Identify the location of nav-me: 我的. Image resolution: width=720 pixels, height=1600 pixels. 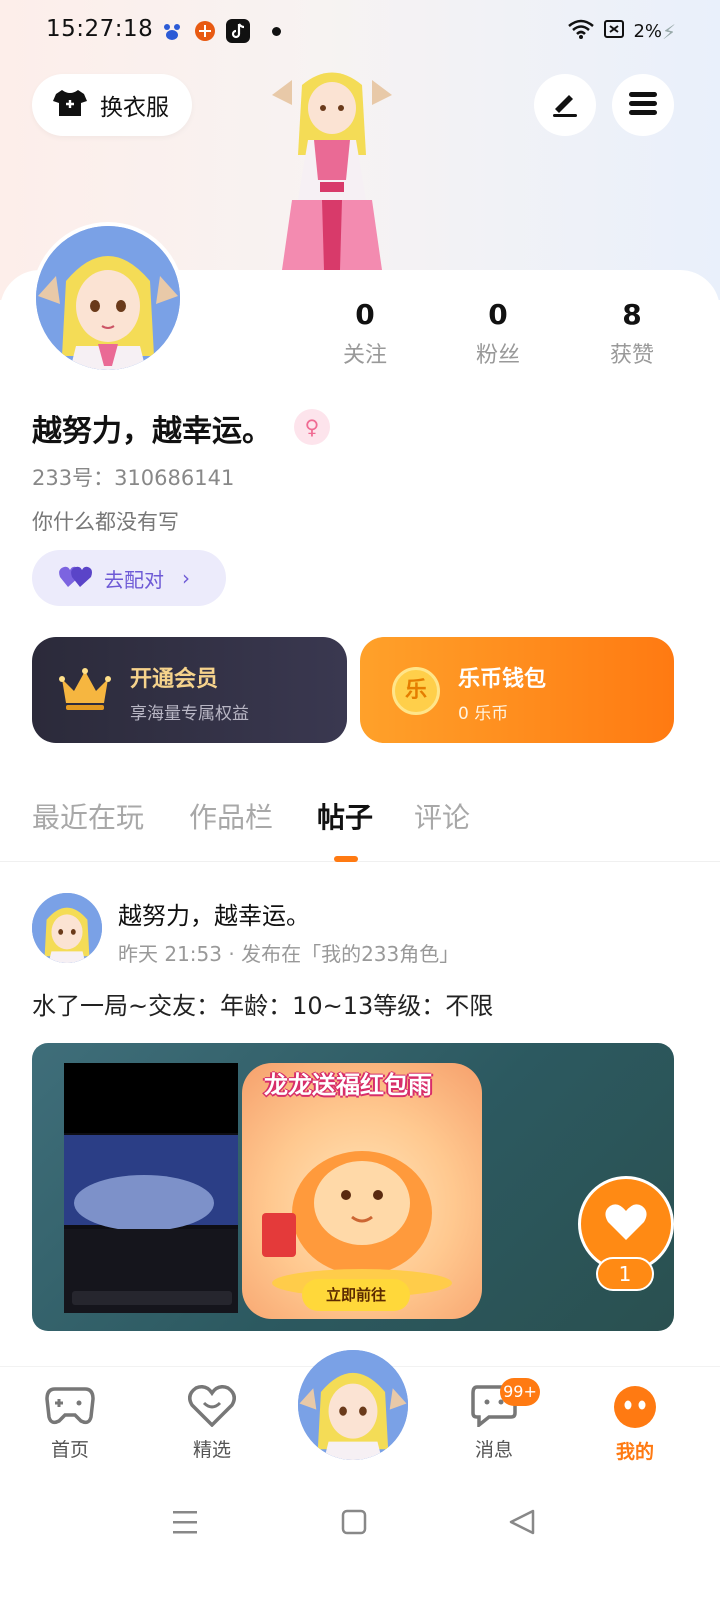
(635, 1424).